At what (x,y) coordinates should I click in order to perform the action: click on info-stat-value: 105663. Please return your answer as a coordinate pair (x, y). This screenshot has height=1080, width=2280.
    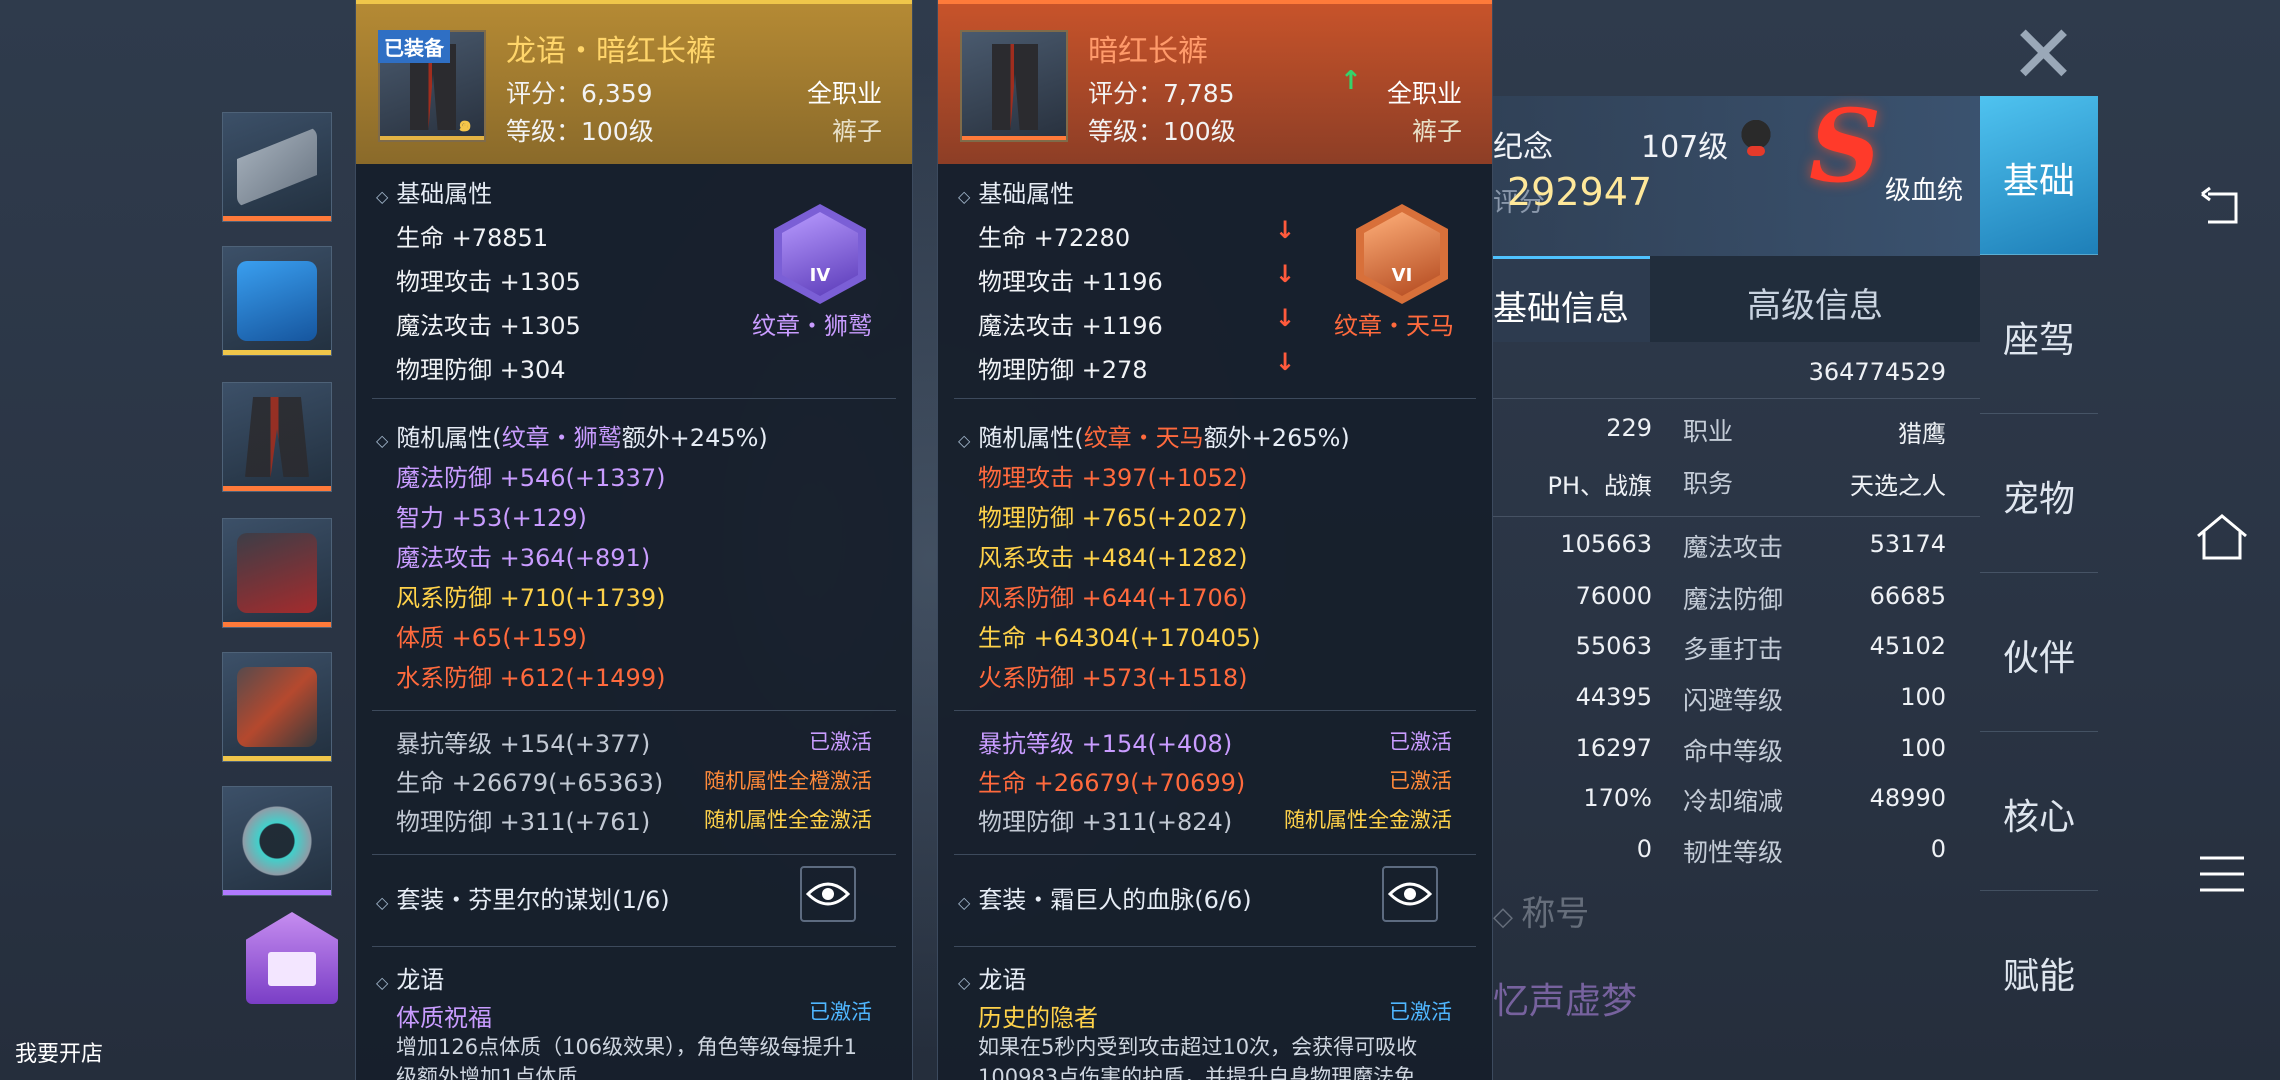
    Looking at the image, I should click on (1606, 544).